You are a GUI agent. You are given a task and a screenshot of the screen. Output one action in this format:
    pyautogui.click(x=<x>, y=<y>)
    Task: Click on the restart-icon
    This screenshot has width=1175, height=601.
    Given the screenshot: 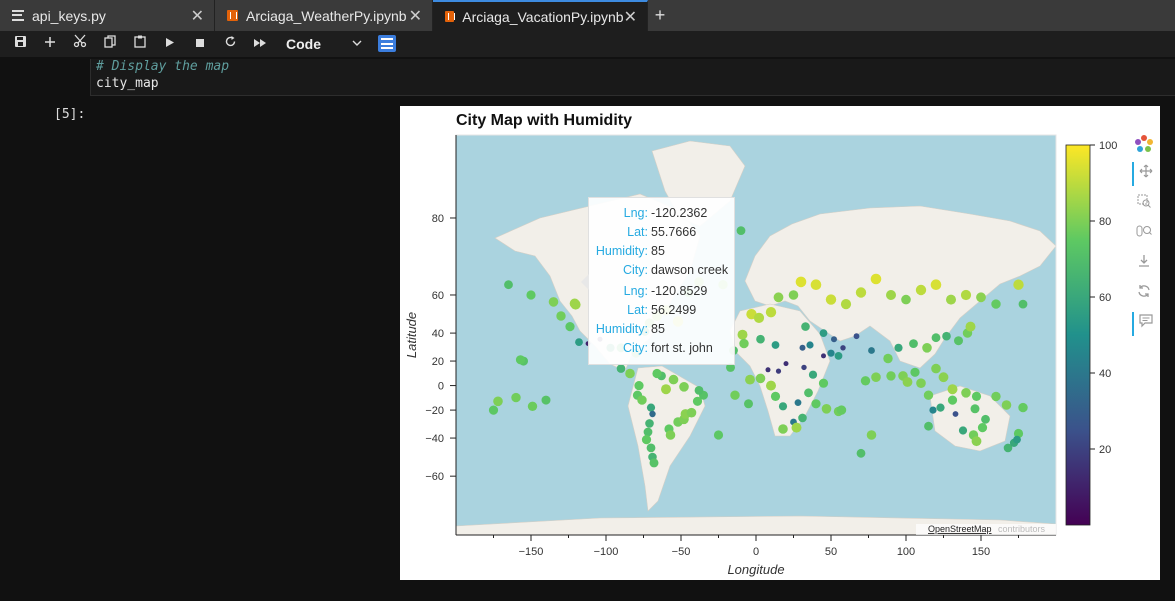 What is the action you would take?
    pyautogui.click(x=230, y=44)
    